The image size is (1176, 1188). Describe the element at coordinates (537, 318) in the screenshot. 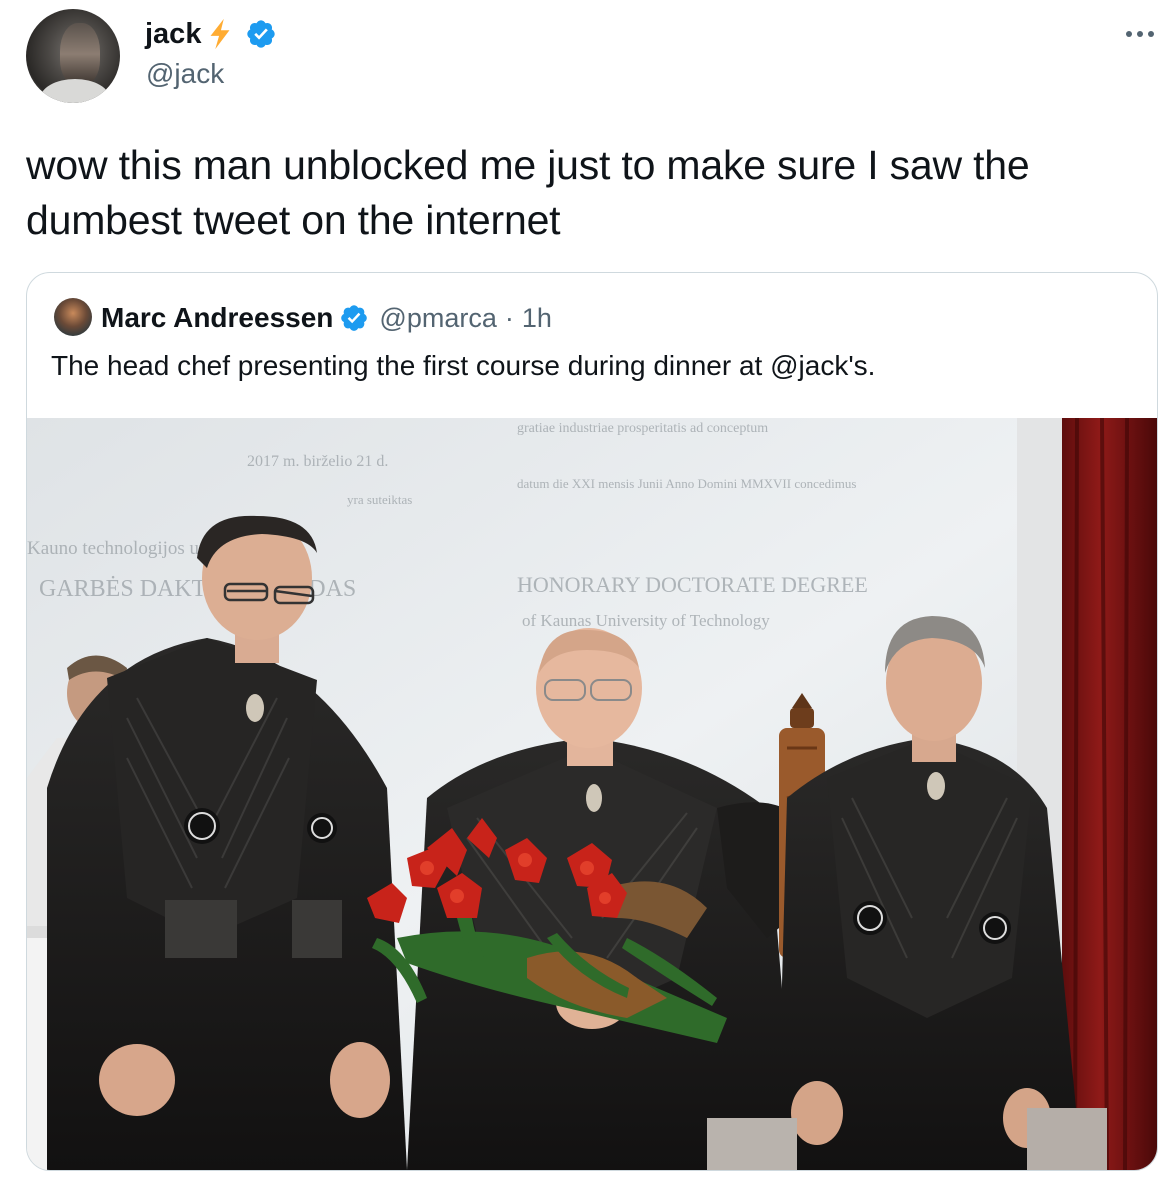

I see `quoted-timestamp: 1h` at that location.